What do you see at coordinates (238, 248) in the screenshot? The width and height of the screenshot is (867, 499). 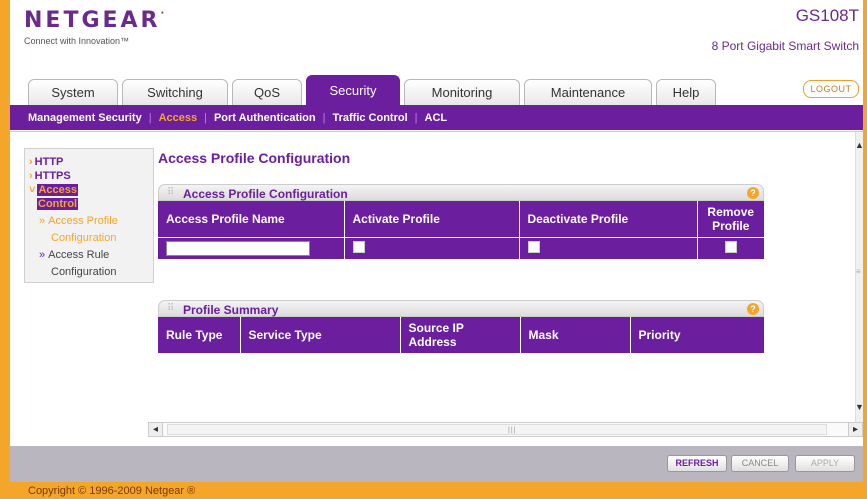 I see `access-profile-name-input` at bounding box center [238, 248].